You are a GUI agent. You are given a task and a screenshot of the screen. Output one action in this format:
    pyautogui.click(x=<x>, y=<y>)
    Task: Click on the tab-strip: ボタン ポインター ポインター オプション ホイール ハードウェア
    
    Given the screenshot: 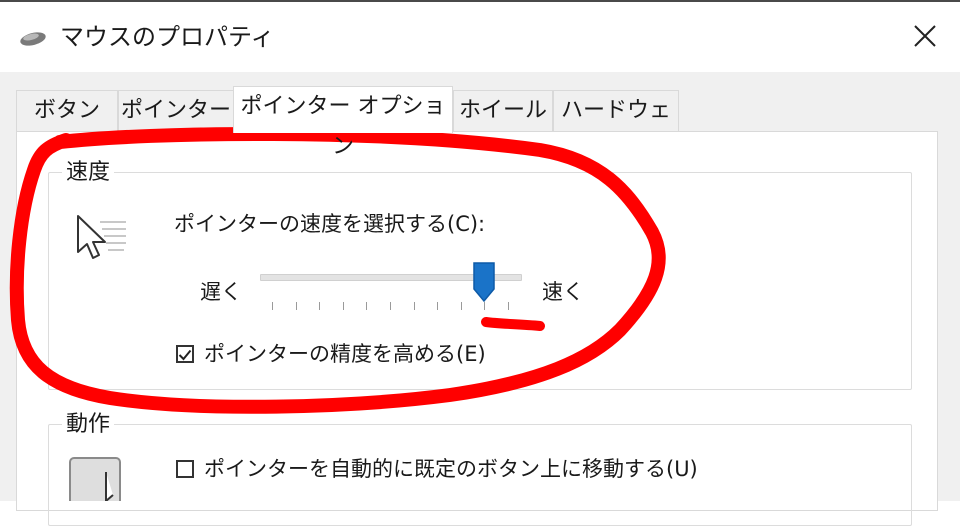 What is the action you would take?
    pyautogui.click(x=481, y=124)
    